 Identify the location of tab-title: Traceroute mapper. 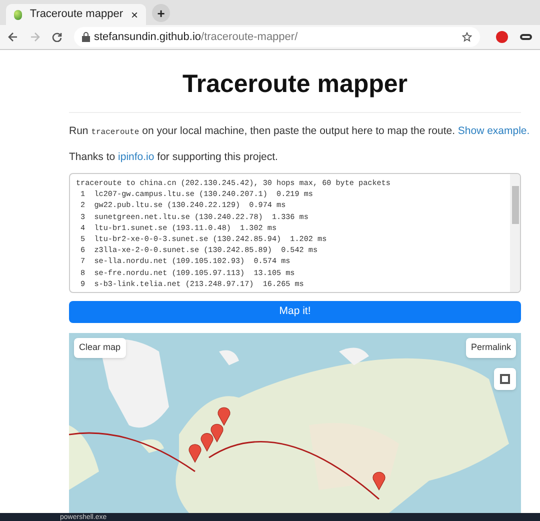
(76, 14).